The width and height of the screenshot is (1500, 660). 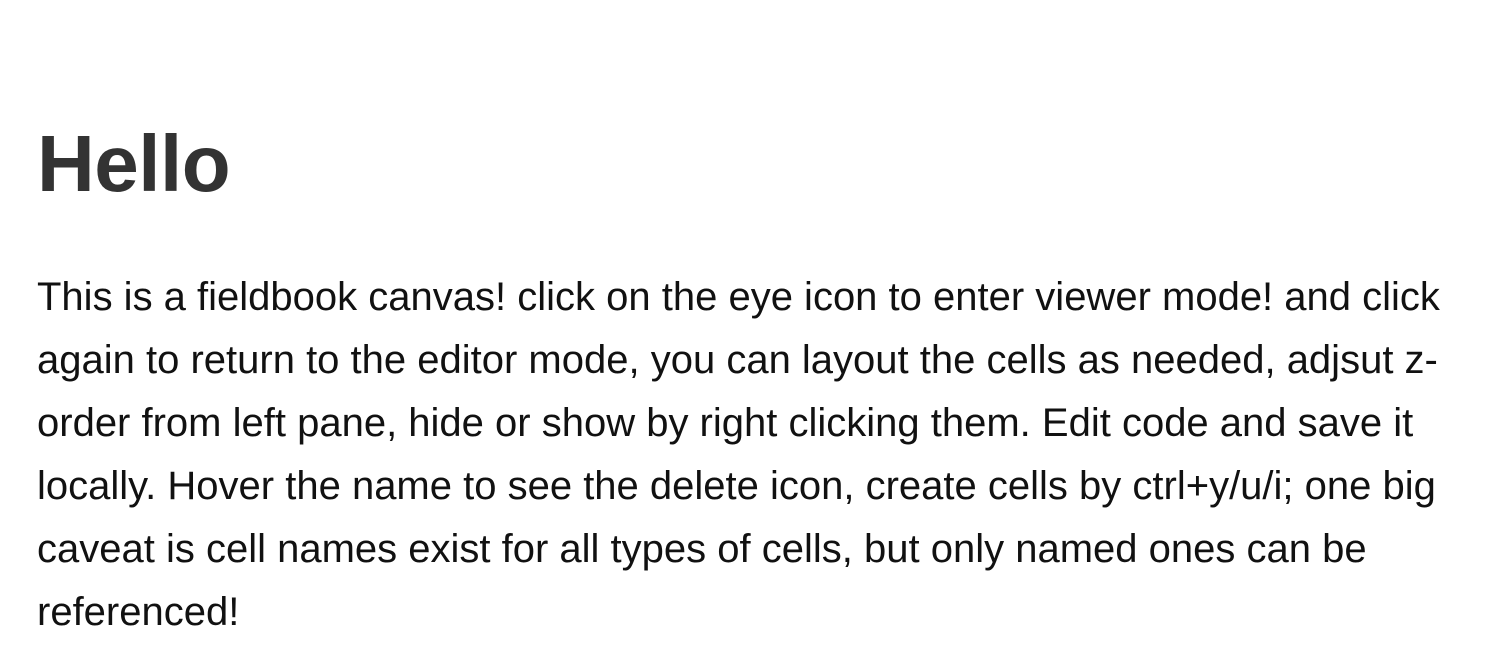 I want to click on page-heading: Hello, so click(x=134, y=163).